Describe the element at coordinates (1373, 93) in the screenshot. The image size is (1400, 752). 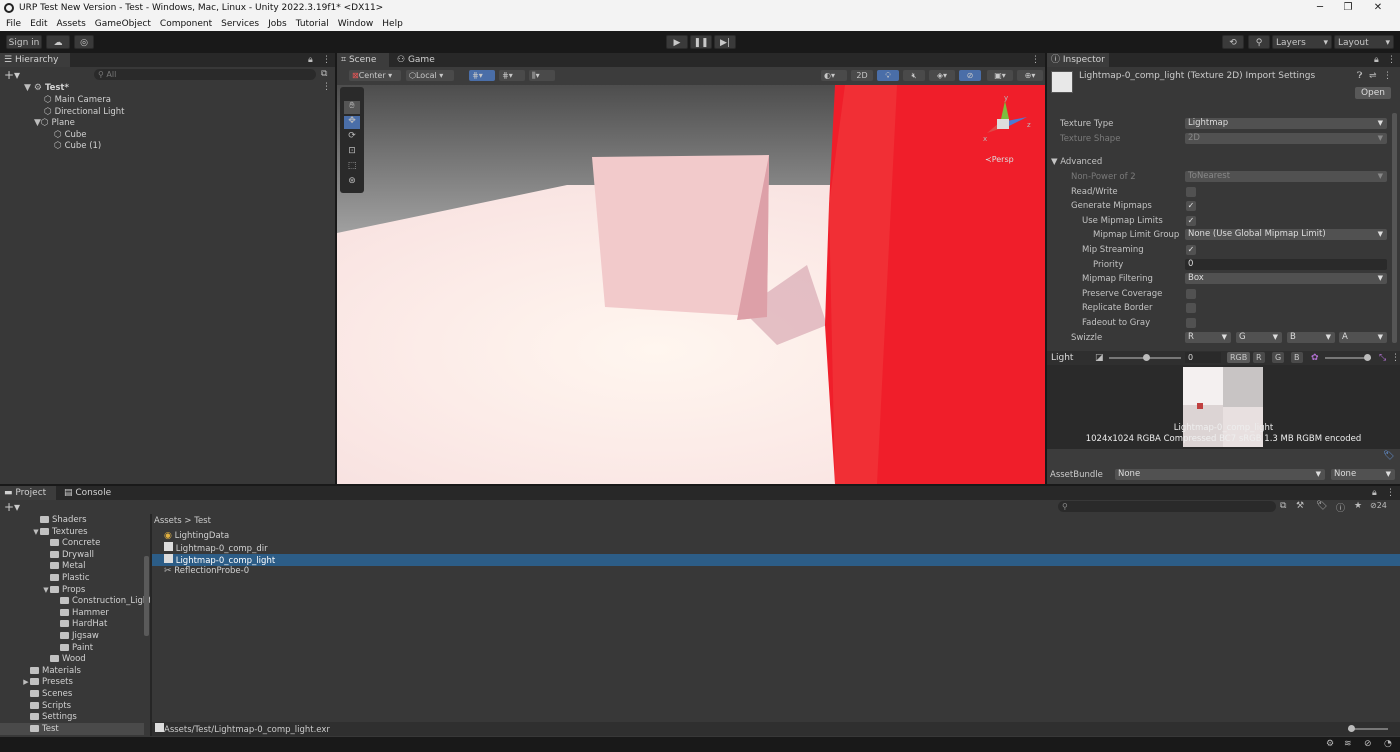
I see `open-button: Open` at that location.